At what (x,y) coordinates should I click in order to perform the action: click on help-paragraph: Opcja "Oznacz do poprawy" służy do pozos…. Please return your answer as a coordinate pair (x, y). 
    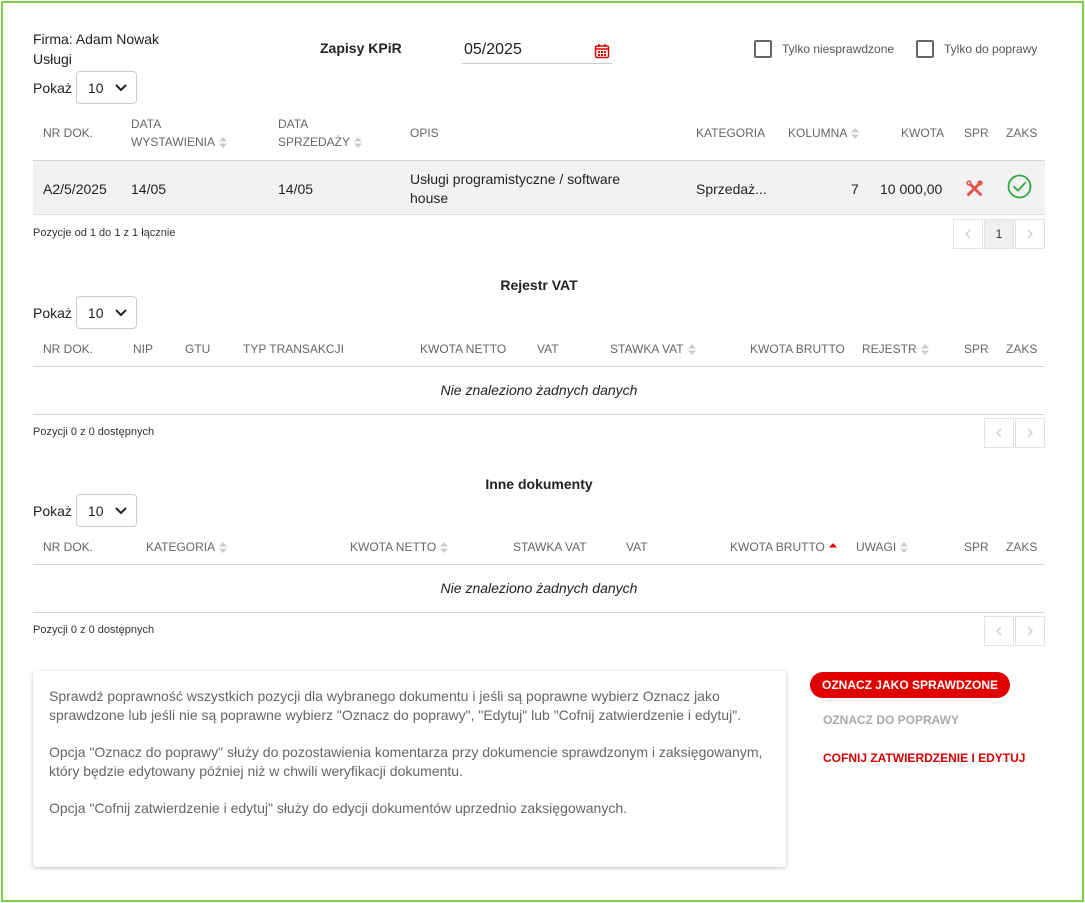
    Looking at the image, I should click on (406, 761).